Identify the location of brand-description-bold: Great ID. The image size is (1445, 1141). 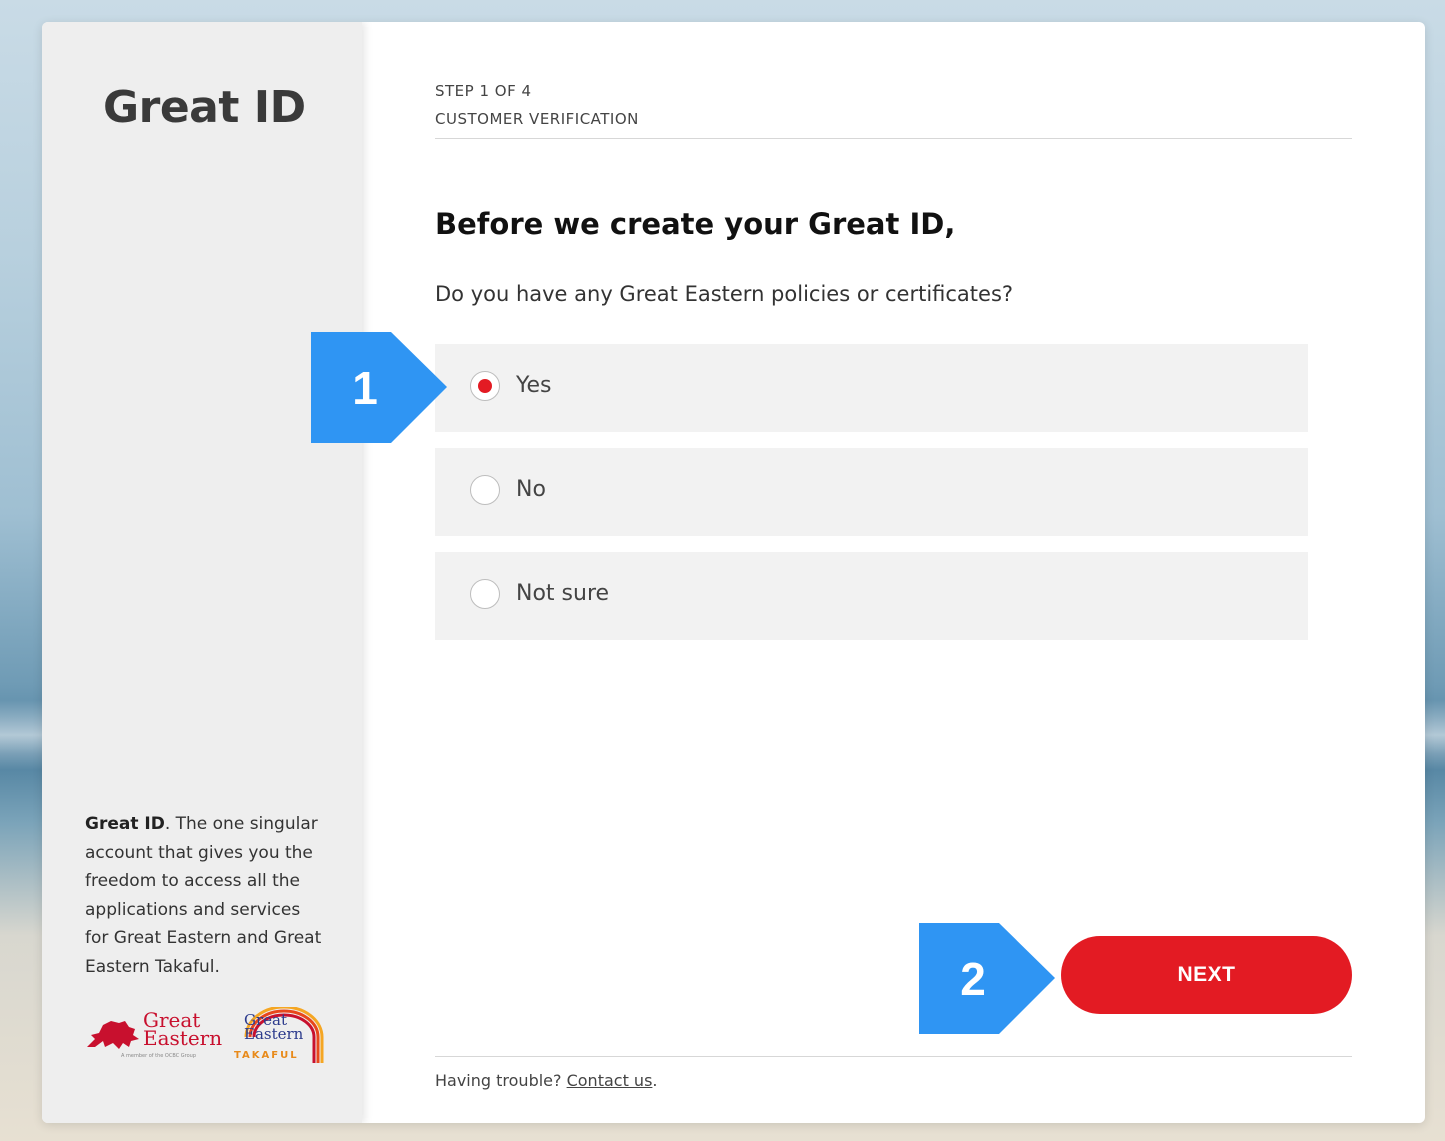
(125, 824).